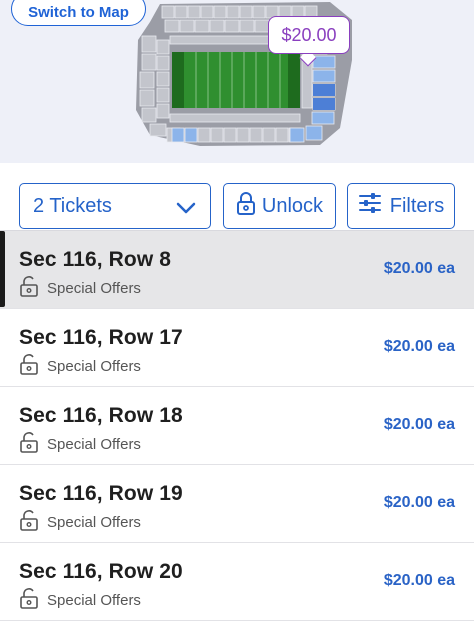  Describe the element at coordinates (101, 493) in the screenshot. I see `listing-section-row: Sec 116, Row 19` at that location.